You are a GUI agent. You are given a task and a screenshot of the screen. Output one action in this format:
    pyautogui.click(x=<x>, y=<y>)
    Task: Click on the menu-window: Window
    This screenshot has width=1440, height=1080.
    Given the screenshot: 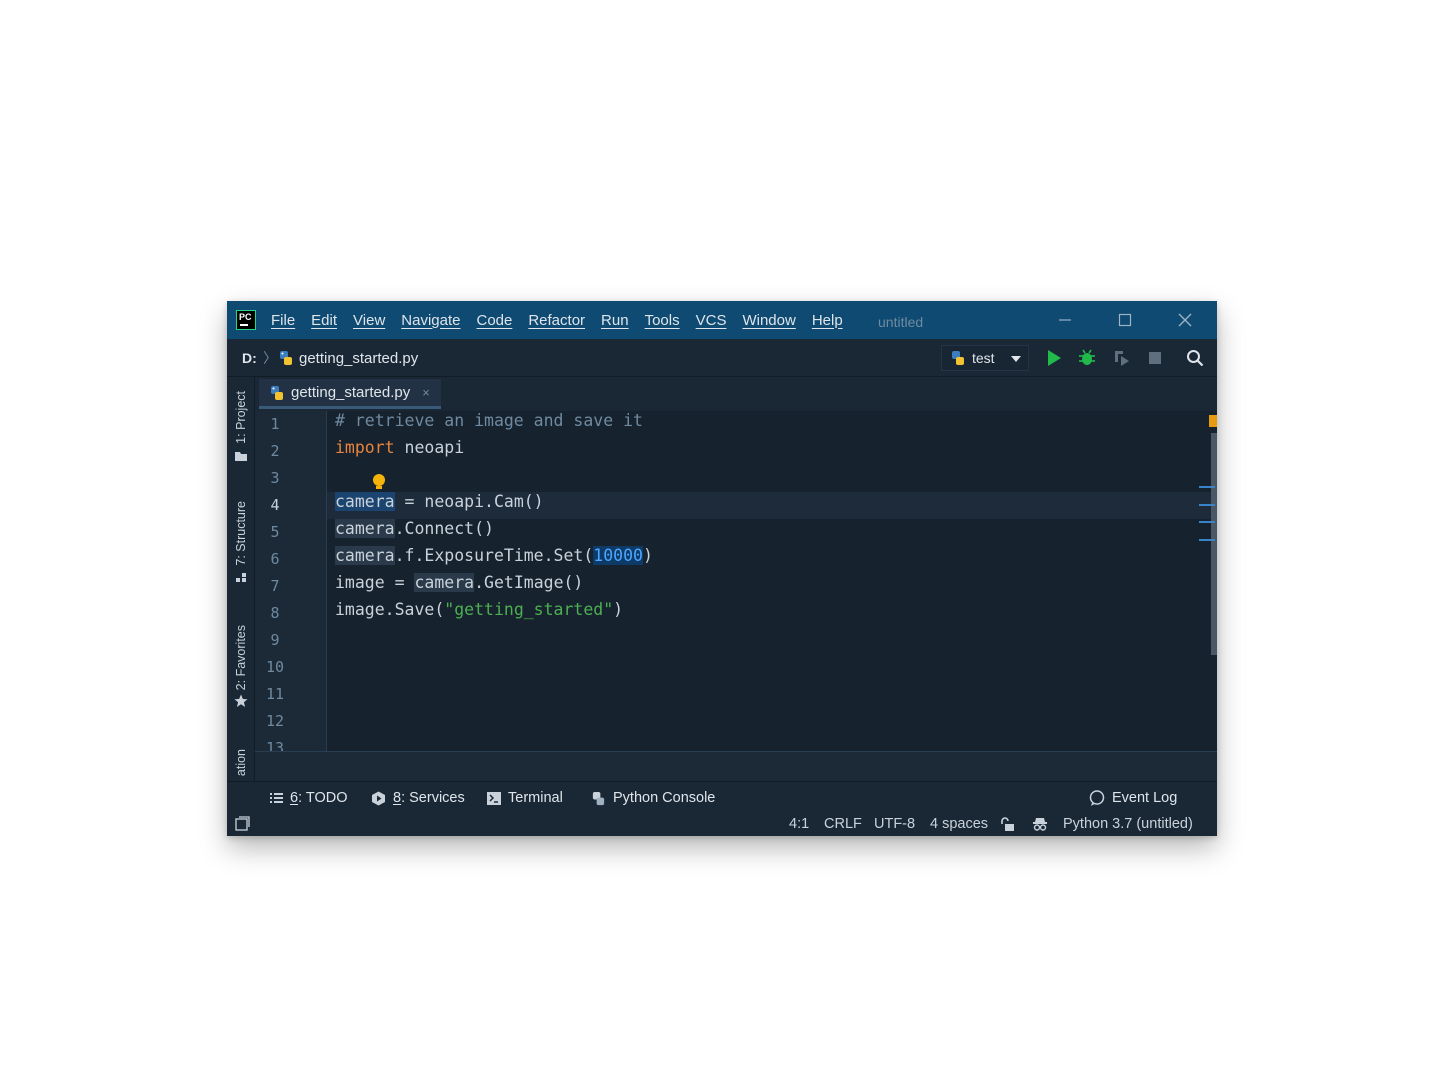 What is the action you would take?
    pyautogui.click(x=768, y=320)
    